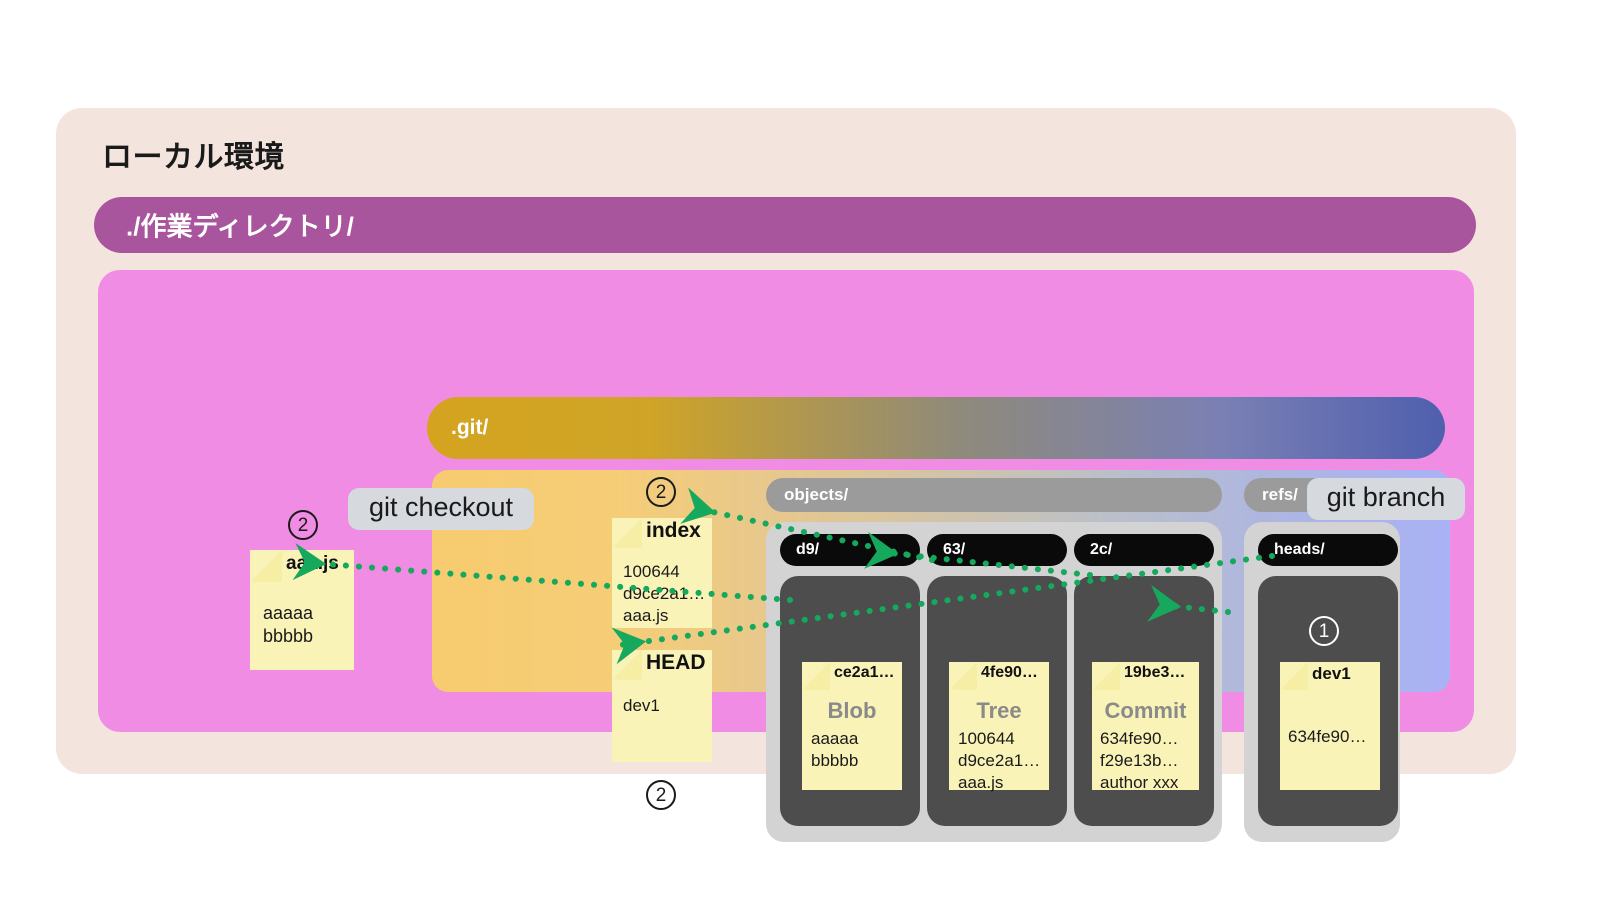  What do you see at coordinates (193, 157) in the screenshot?
I see `page-title: ローカル環境` at bounding box center [193, 157].